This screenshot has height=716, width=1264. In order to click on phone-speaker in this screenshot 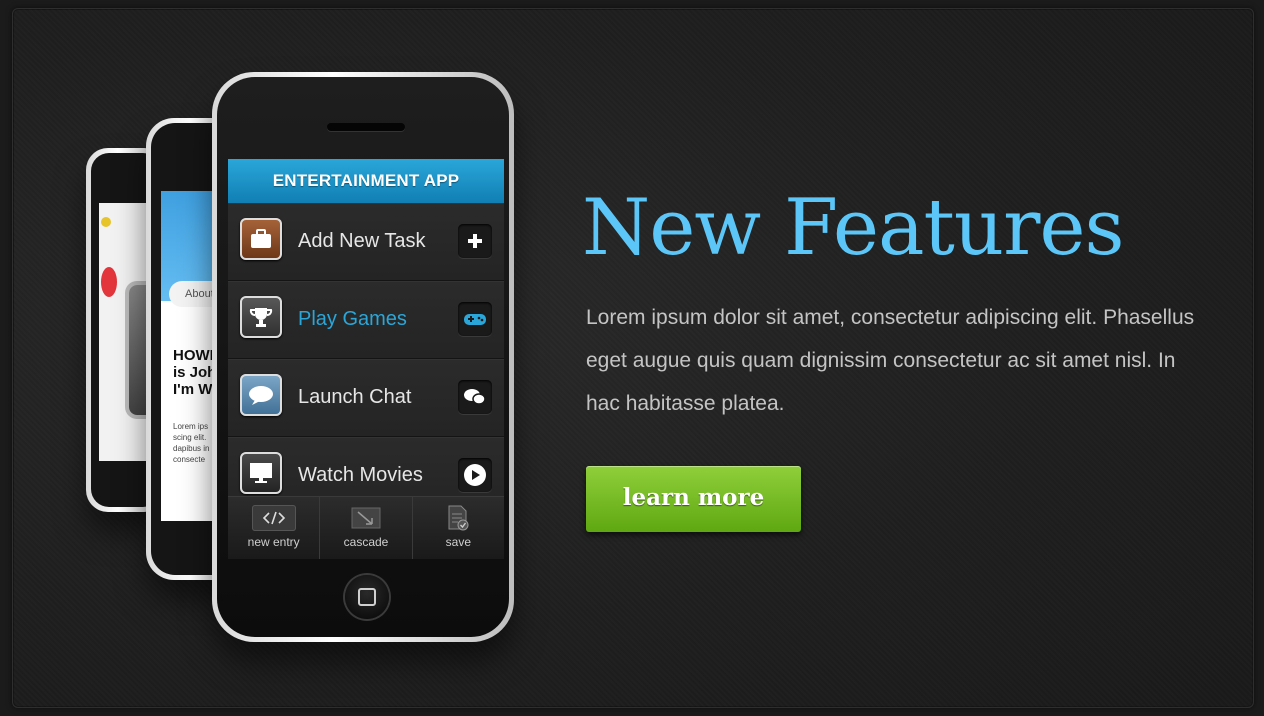, I will do `click(366, 127)`.